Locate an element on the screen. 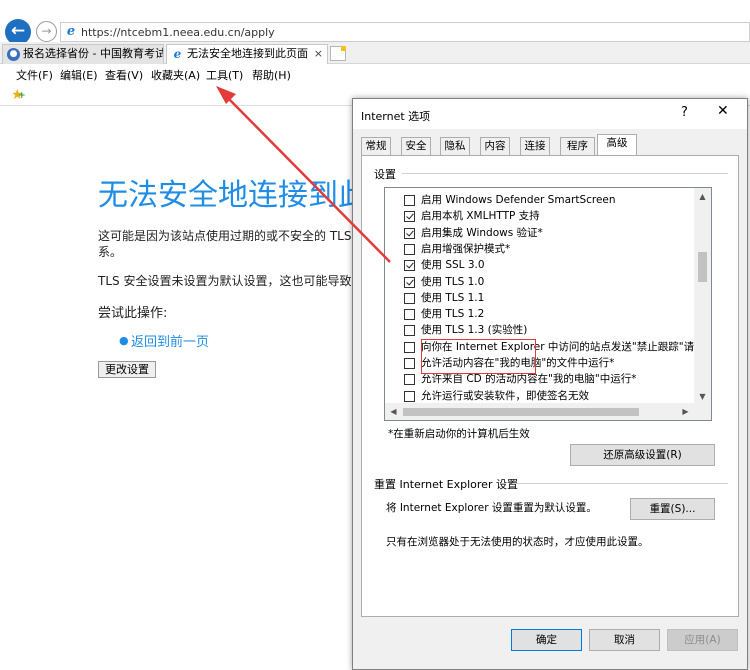 The image size is (750, 670). setting-label: 使用 SSL 3.0 is located at coordinates (453, 265).